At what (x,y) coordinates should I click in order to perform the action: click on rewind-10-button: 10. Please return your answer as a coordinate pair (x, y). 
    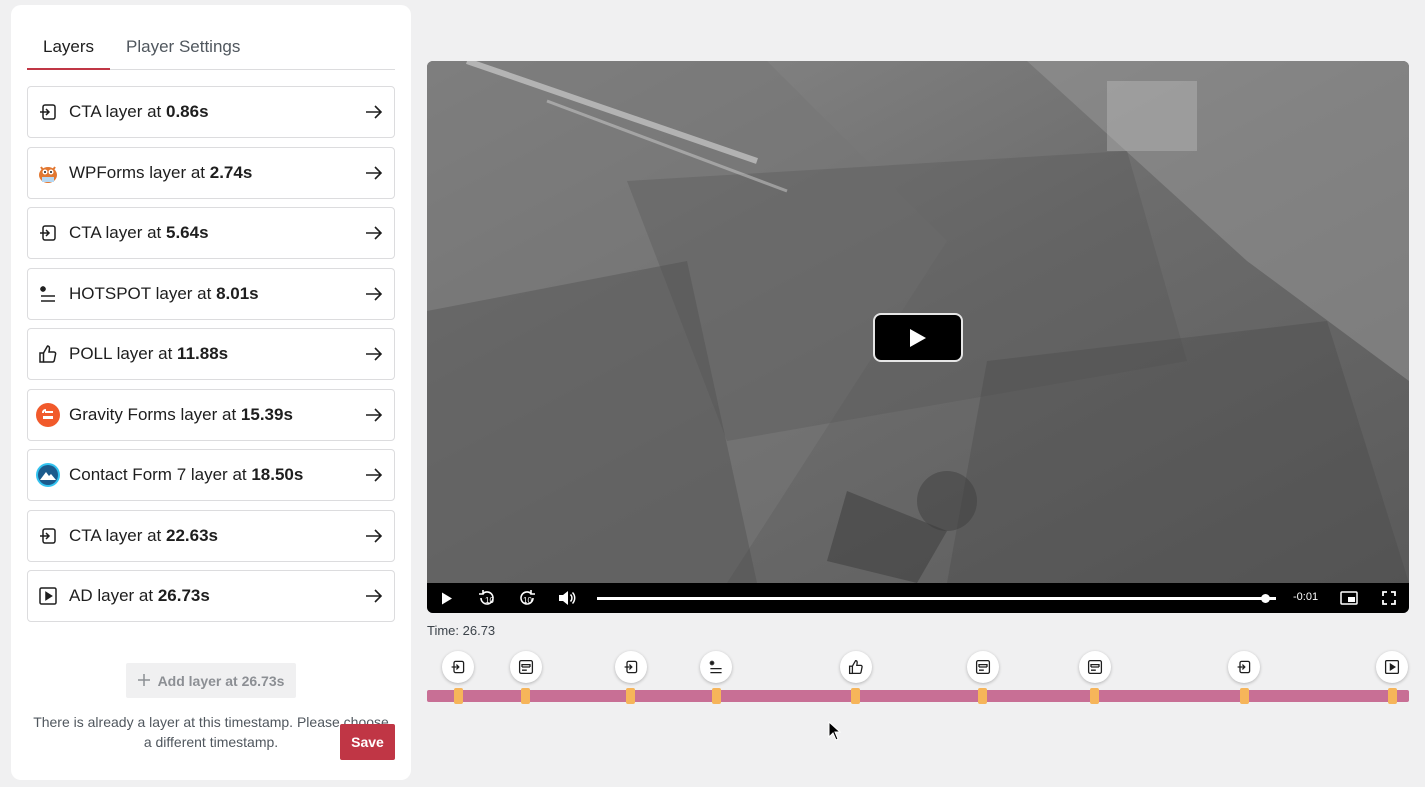
    Looking at the image, I should click on (487, 598).